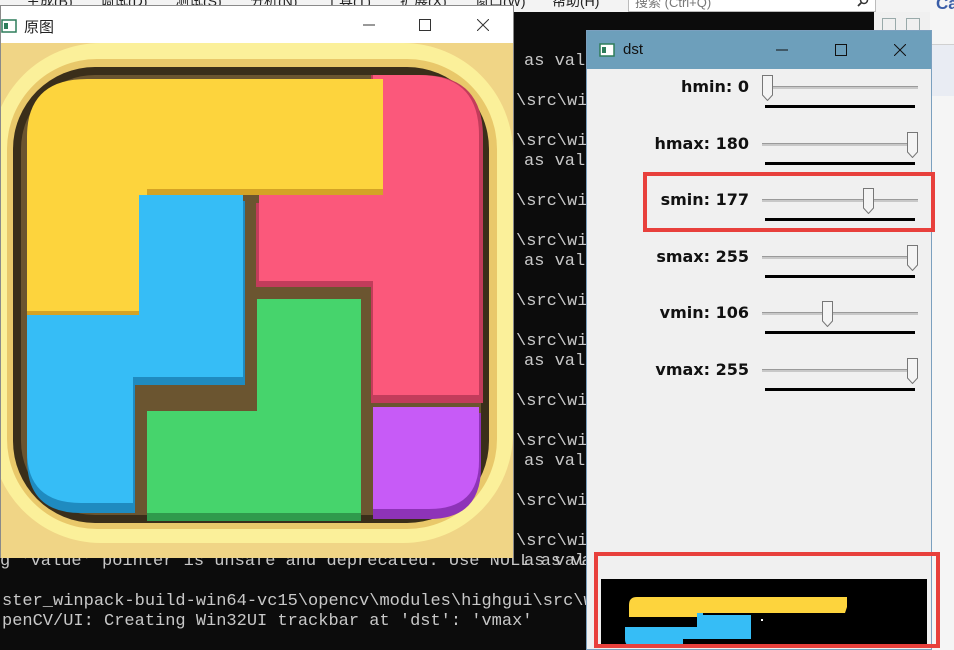 The image size is (954, 650). What do you see at coordinates (426, 458) in the screenshot?
I see `purple-piece` at bounding box center [426, 458].